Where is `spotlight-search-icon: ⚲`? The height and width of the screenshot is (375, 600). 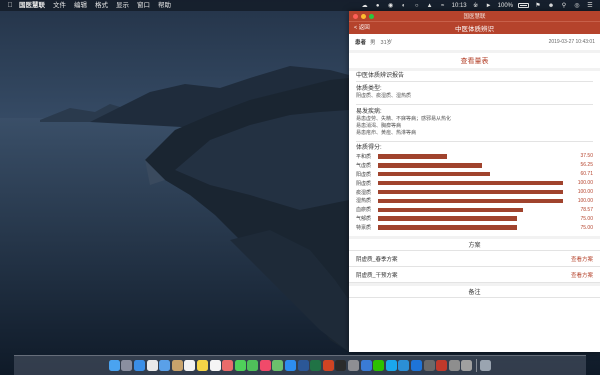
spotlight-search-icon: ⚲ is located at coordinates (564, 5).